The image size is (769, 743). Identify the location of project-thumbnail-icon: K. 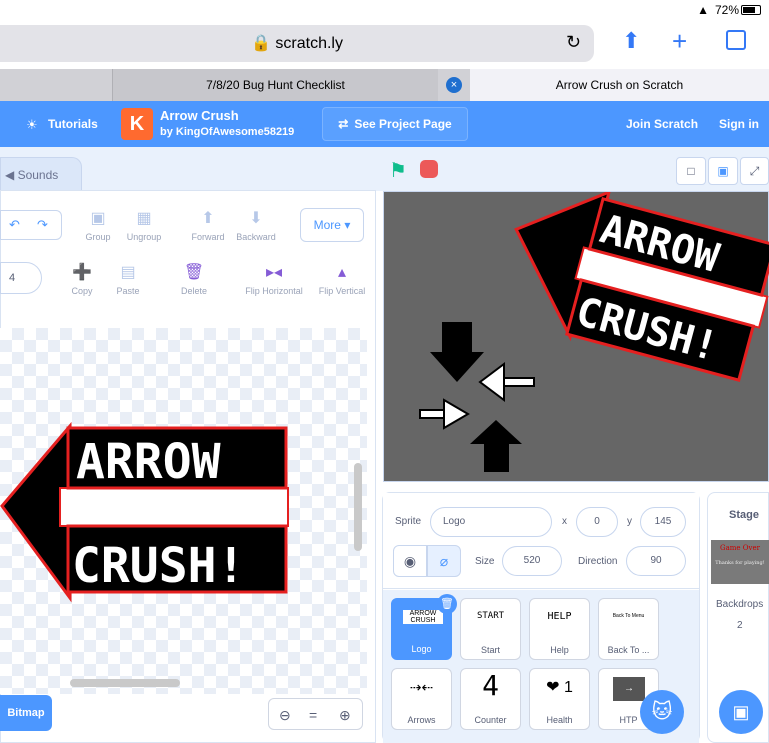
(137, 124).